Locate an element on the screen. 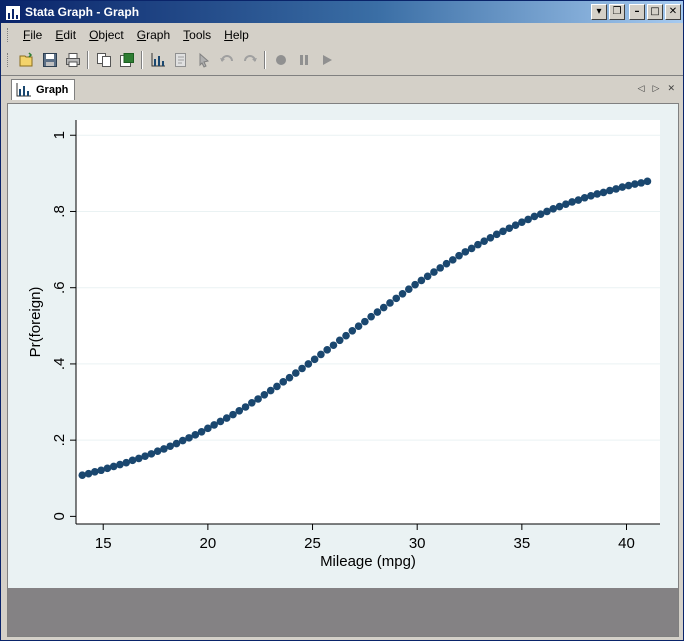 Image resolution: width=684 pixels, height=641 pixels. y-tick-label: .2 is located at coordinates (59, 440).